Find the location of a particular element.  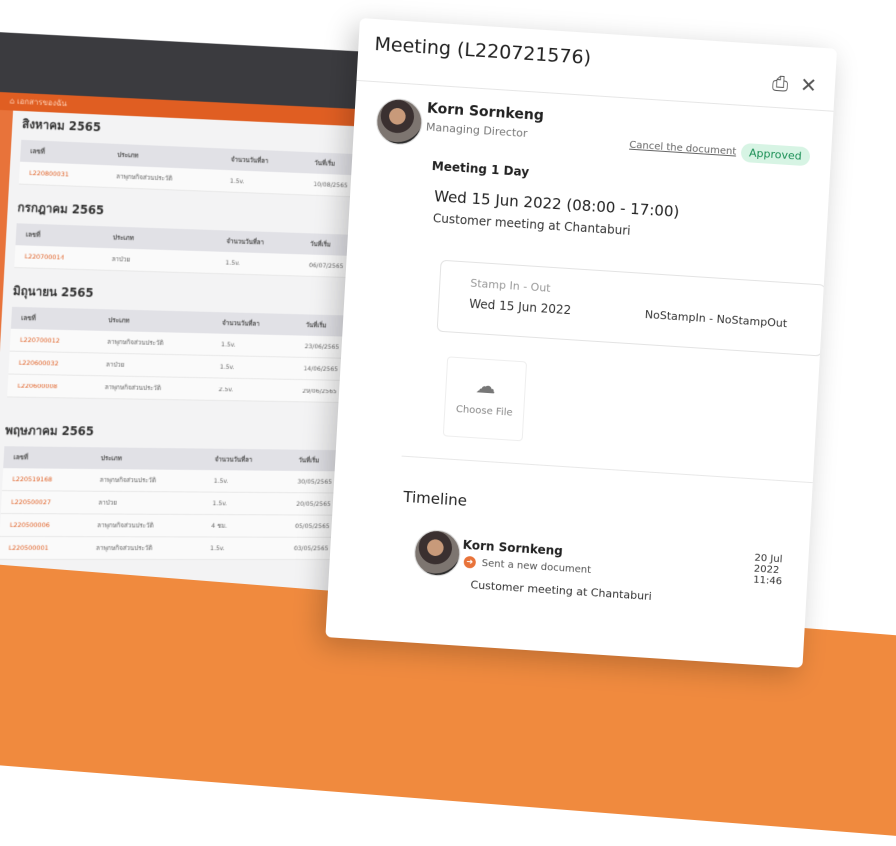

timeline-title: Timeline is located at coordinates (435, 498).